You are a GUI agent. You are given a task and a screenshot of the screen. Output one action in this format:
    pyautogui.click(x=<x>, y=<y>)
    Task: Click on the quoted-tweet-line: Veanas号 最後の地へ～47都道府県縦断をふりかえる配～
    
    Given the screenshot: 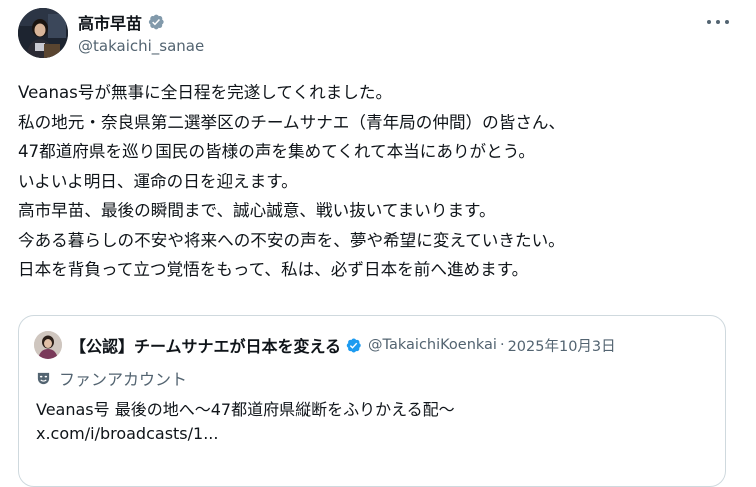 What is the action you would take?
    pyautogui.click(x=245, y=409)
    